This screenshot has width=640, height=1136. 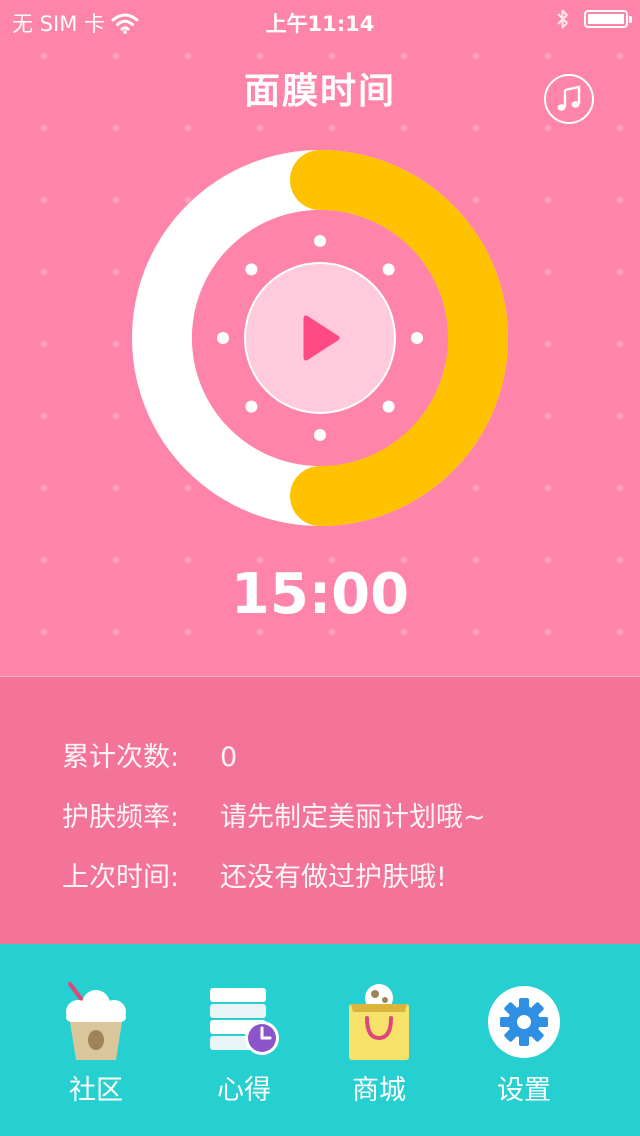 I want to click on tab-shop: 商城, so click(x=379, y=1040).